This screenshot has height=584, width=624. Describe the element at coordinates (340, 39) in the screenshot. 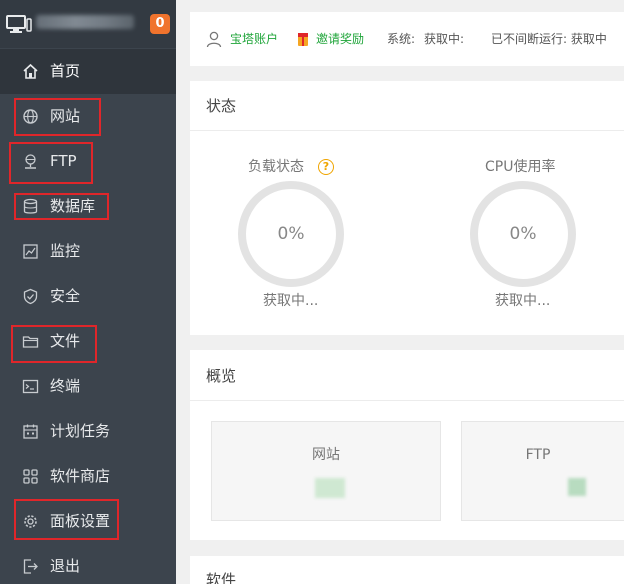

I see `invite-reward-link: 邀请奖励` at that location.